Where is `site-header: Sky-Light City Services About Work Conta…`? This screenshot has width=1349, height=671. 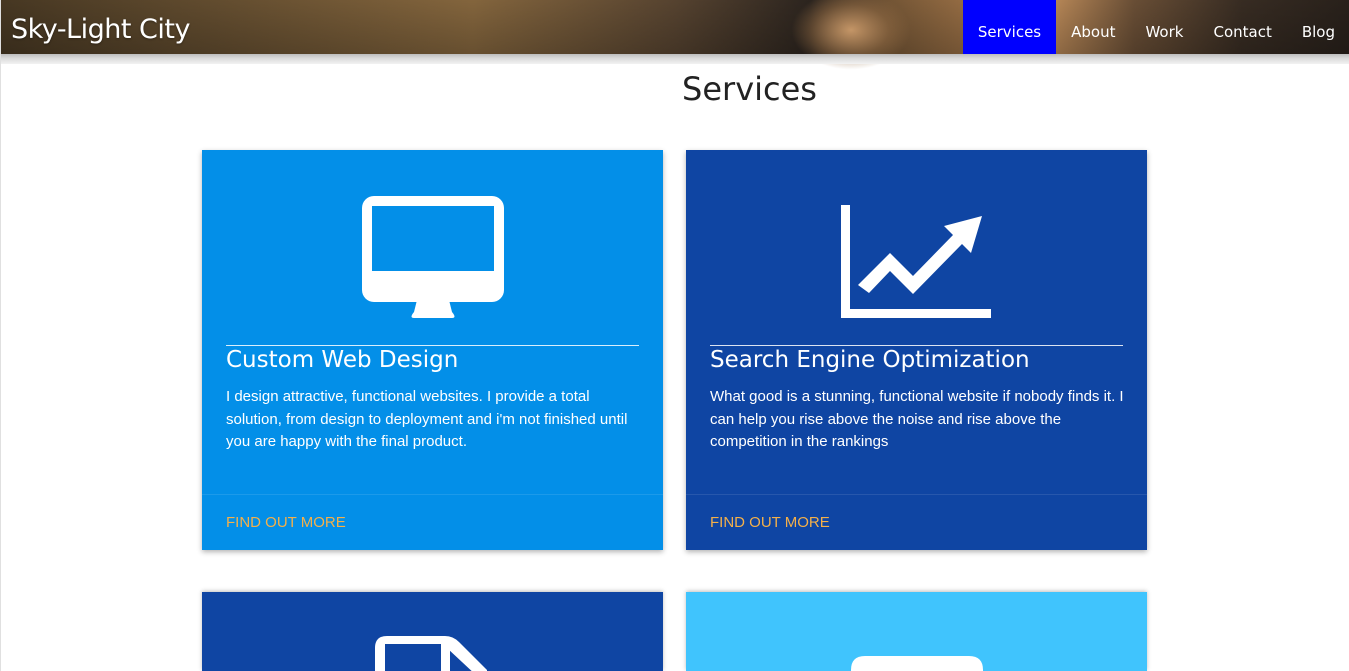
site-header: Sky-Light City Services About Work Conta… is located at coordinates (675, 35).